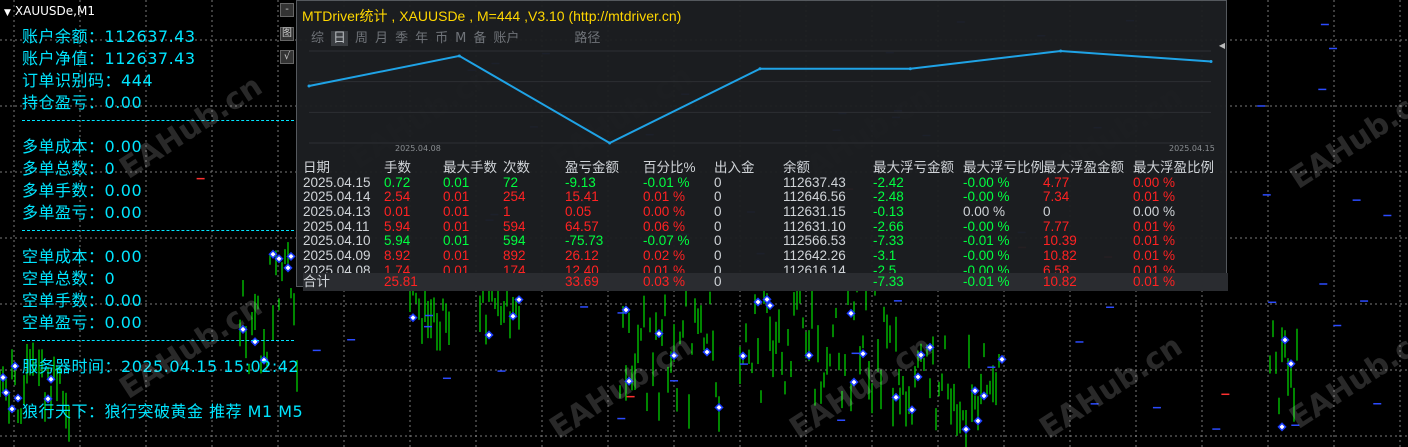 The width and height of the screenshot is (1408, 447). What do you see at coordinates (664, 226) in the screenshot?
I see `cell-pct: 0.06 %` at bounding box center [664, 226].